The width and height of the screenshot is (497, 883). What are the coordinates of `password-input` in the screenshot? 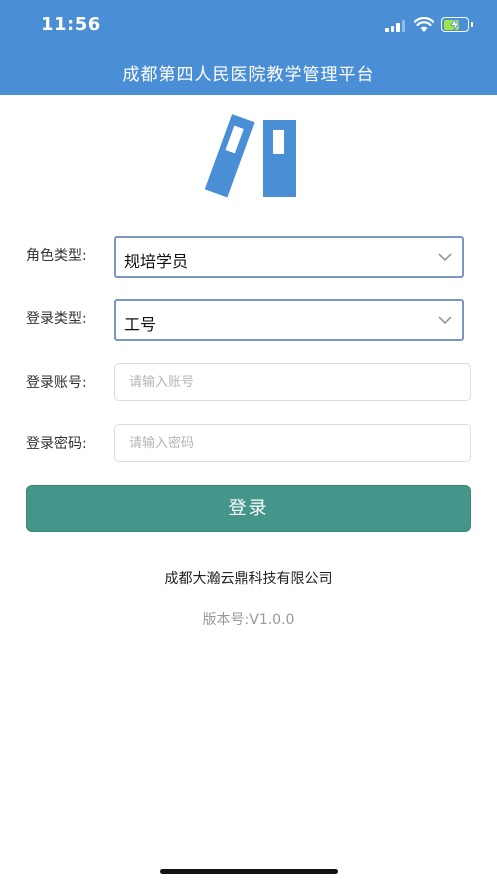 It's located at (289, 443).